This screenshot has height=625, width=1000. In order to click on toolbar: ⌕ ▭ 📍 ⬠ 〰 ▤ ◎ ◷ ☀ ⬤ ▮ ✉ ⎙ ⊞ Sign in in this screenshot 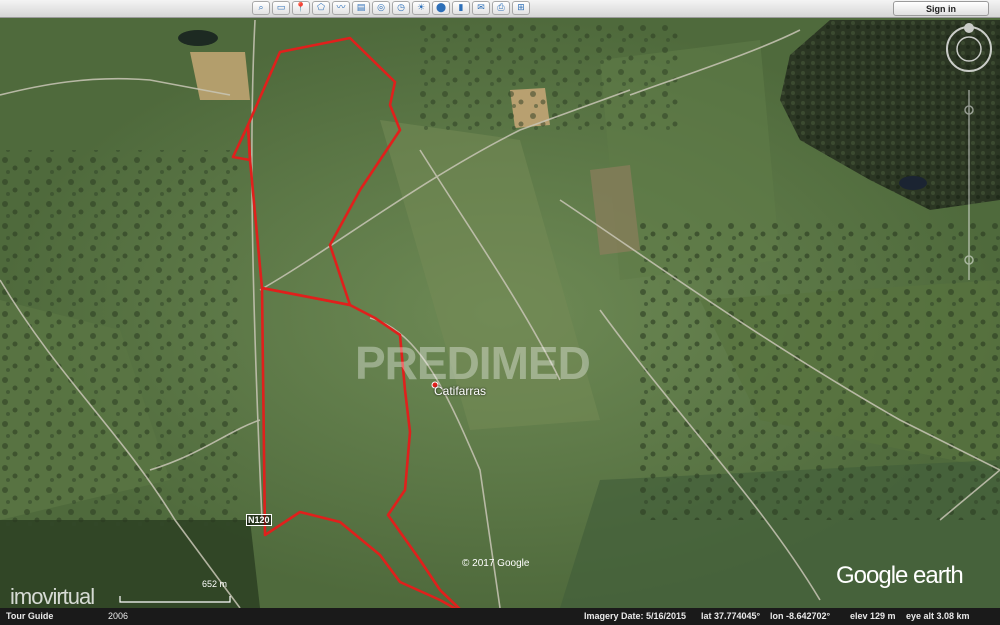, I will do `click(500, 9)`.